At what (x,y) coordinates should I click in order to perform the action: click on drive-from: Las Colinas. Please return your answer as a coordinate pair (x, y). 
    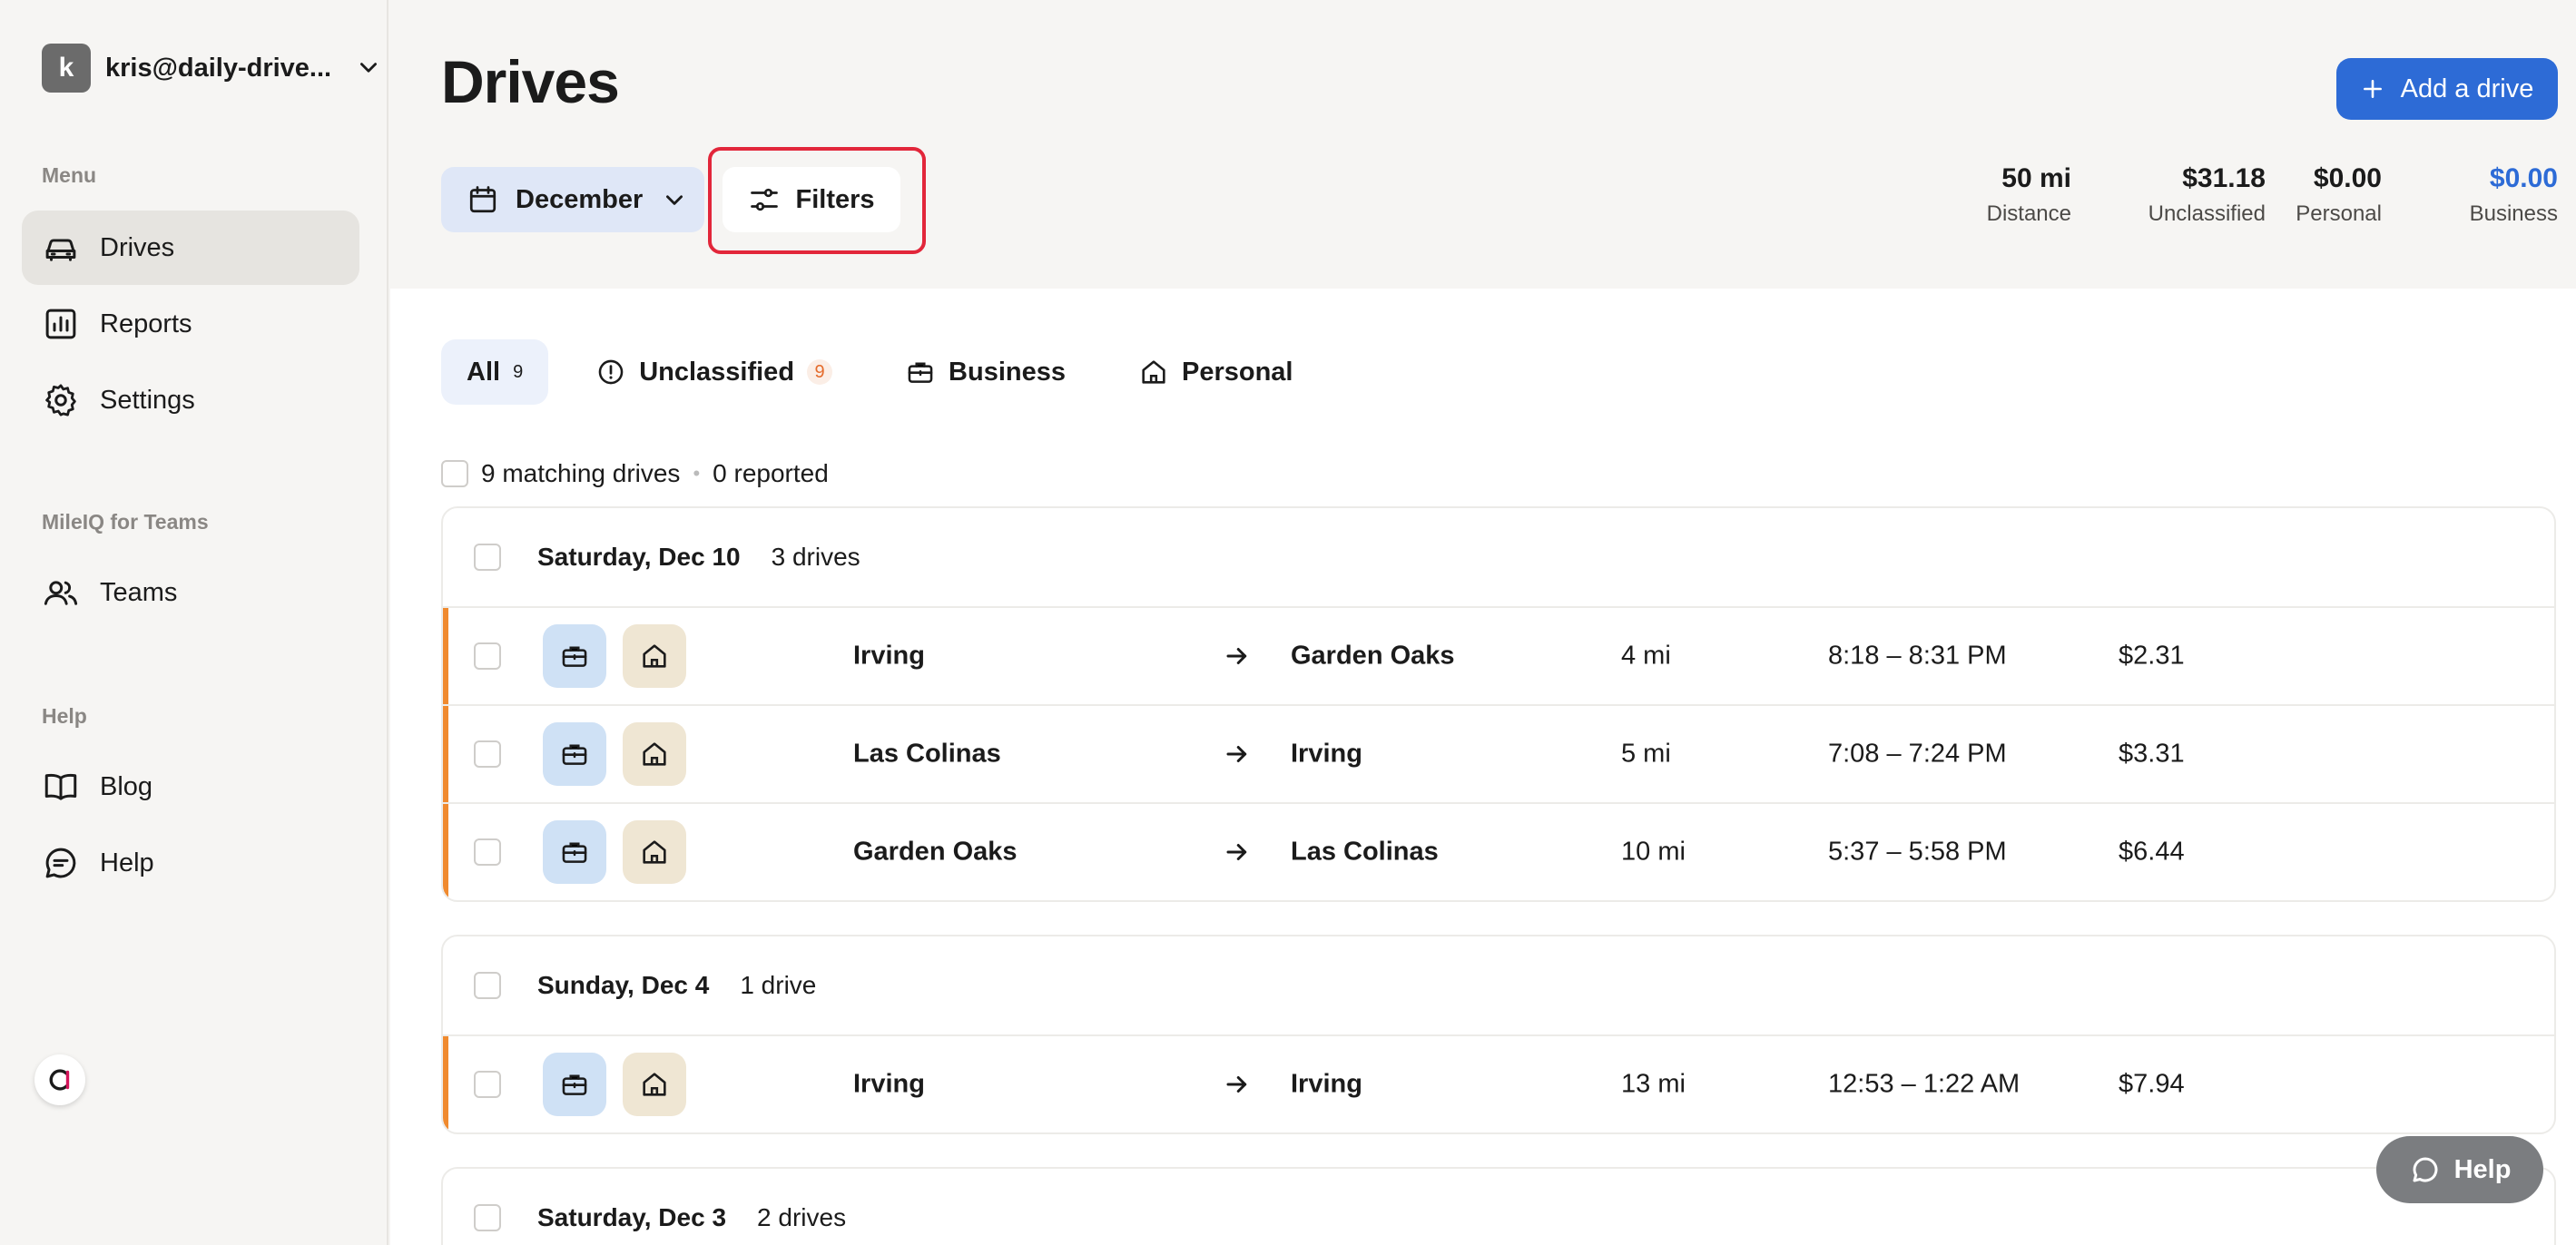
    Looking at the image, I should click on (927, 754).